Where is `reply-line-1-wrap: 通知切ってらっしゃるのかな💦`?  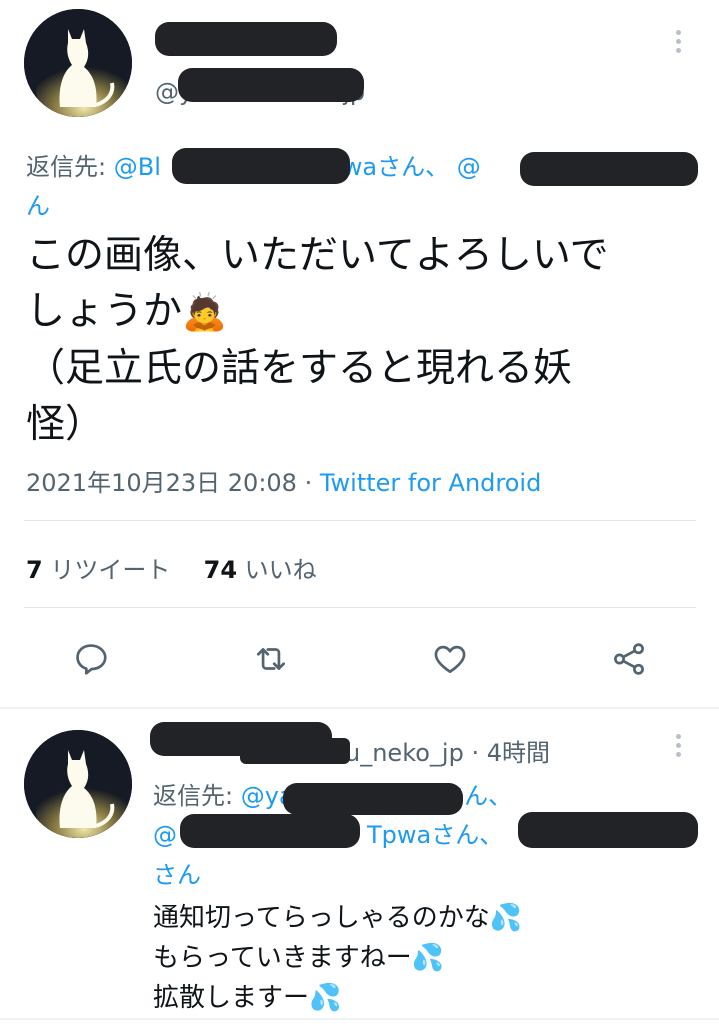
reply-line-1-wrap: 通知切ってらっしゃるのかな💦 is located at coordinates (337, 918).